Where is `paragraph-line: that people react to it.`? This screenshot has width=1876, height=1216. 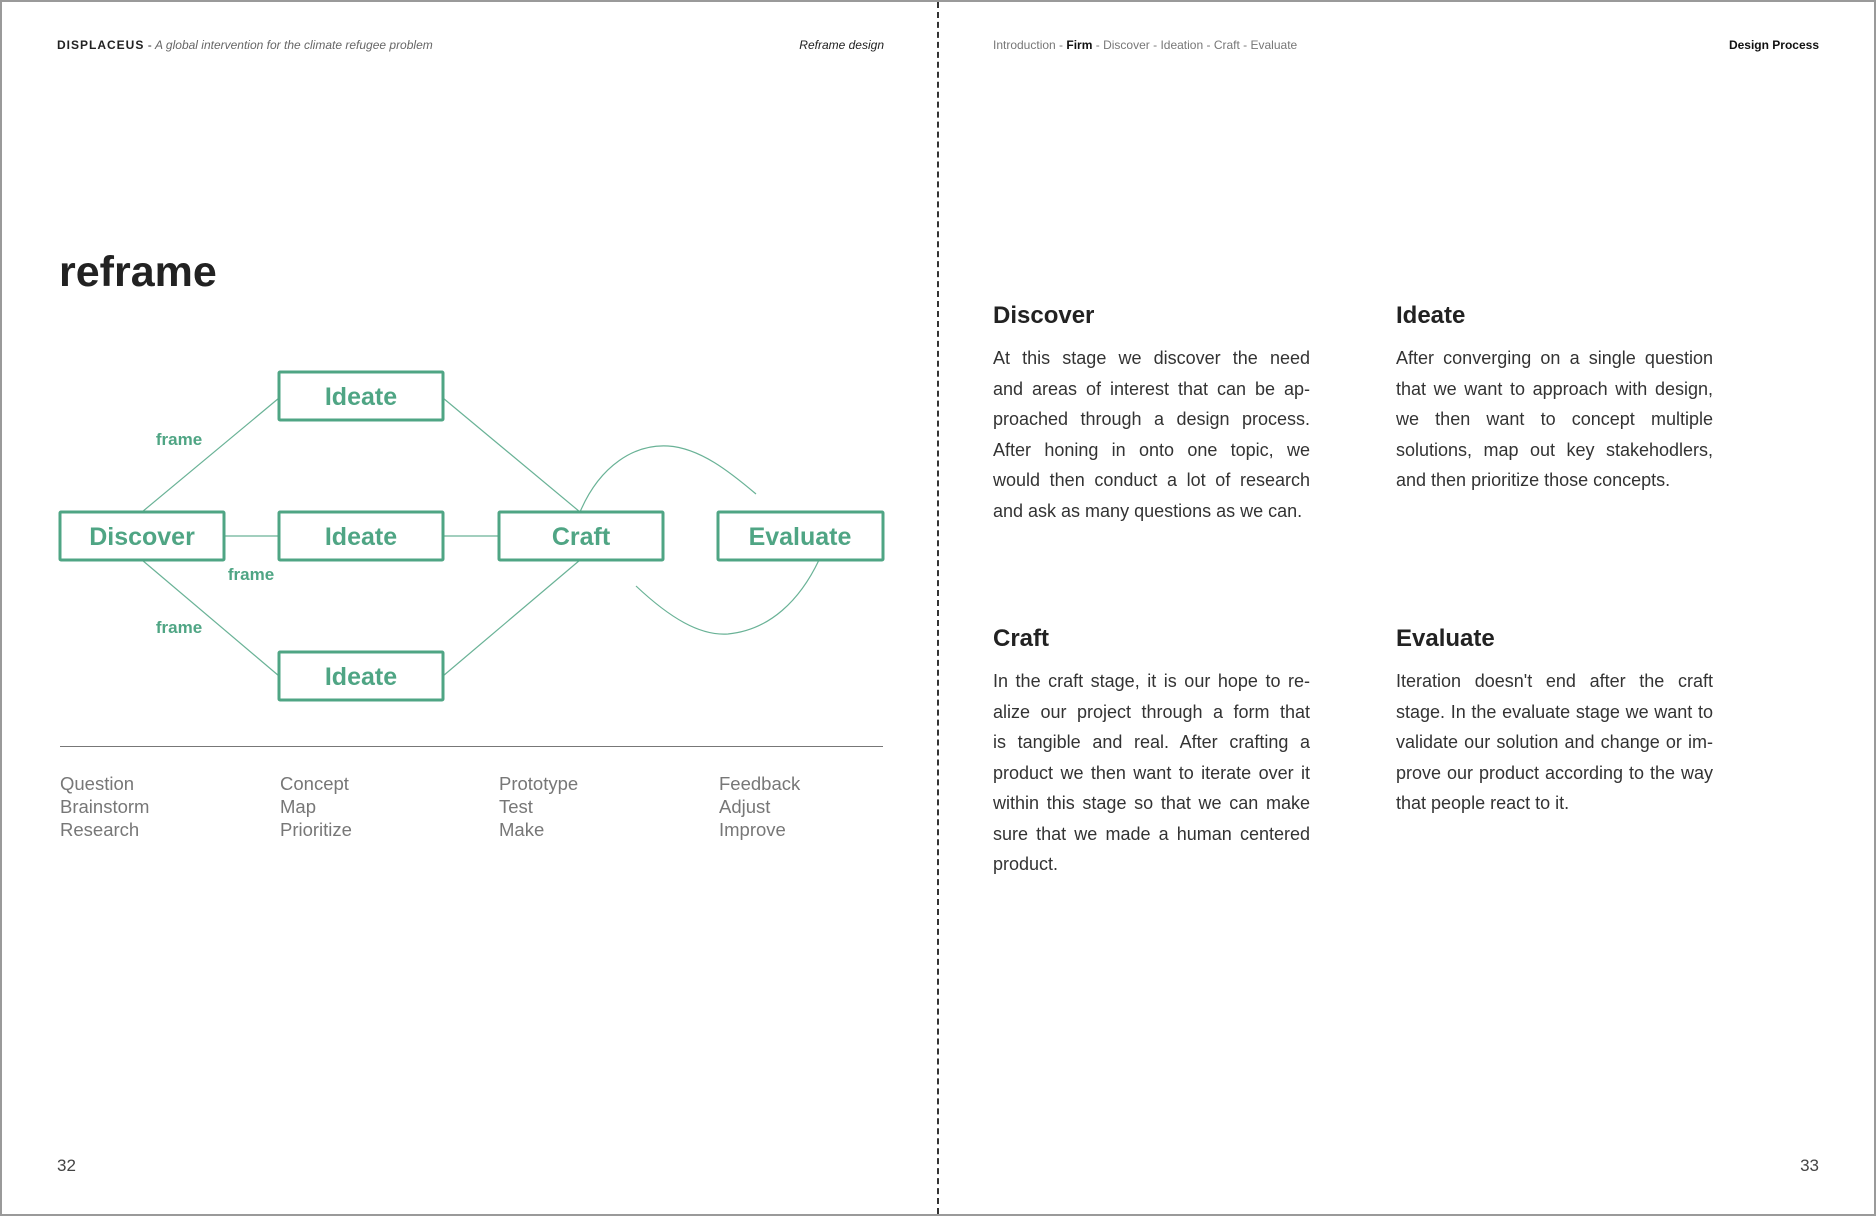
paragraph-line: that people react to it. is located at coordinates (1483, 803).